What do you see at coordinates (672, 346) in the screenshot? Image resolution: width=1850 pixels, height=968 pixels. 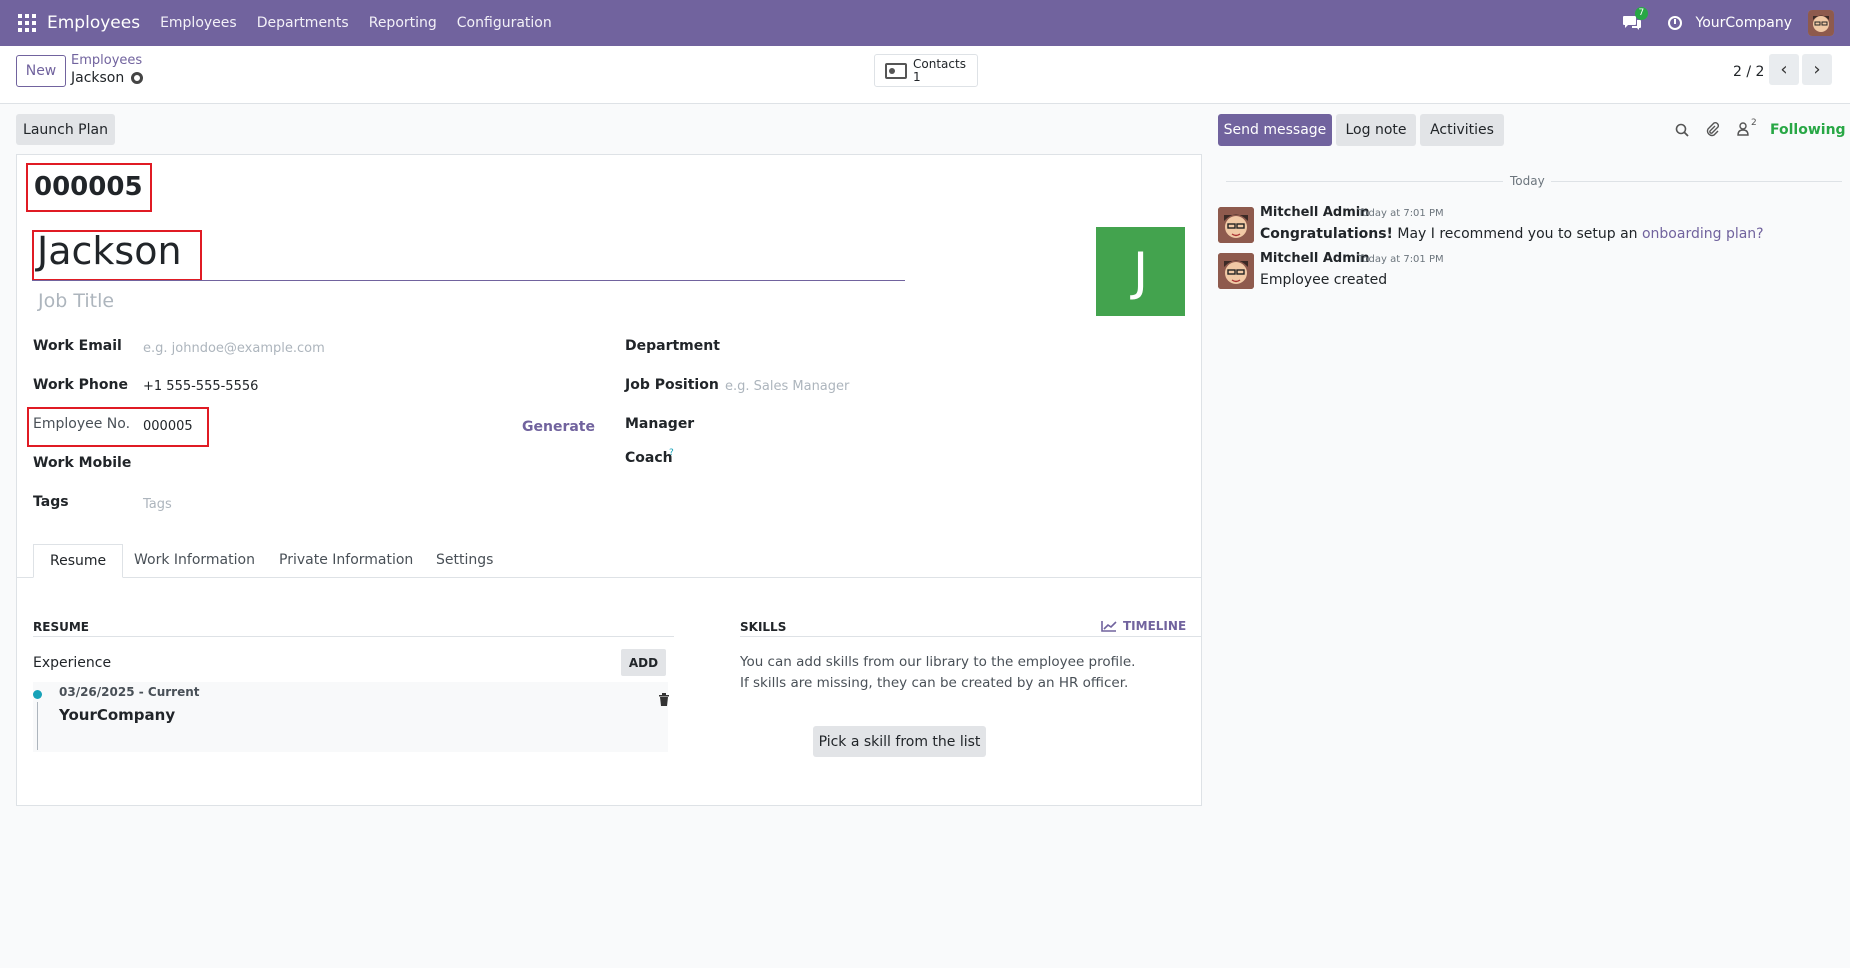 I see `department-label: Department` at bounding box center [672, 346].